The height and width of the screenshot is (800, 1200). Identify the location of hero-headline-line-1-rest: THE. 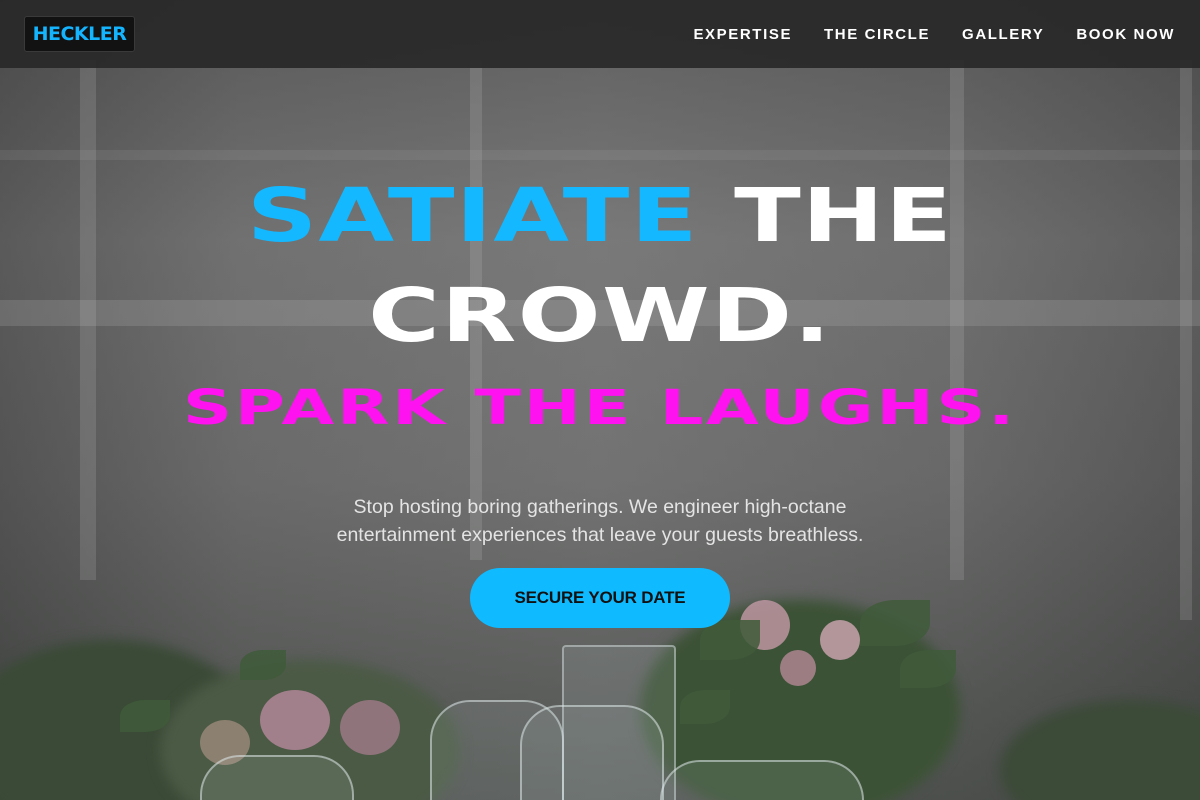
(826, 216).